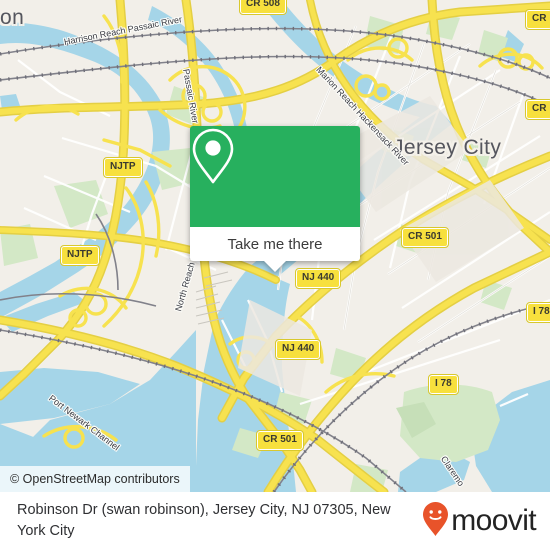  Describe the element at coordinates (435, 521) in the screenshot. I see `moovit-pin-smiley-icon` at that location.